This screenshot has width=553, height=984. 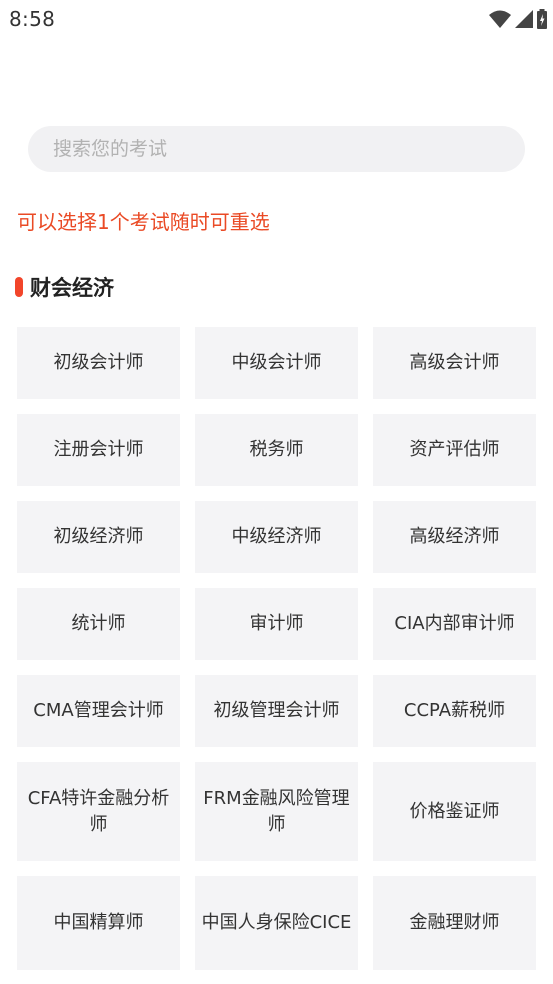 What do you see at coordinates (454, 711) in the screenshot?
I see `exam-option: CCPA薪税师` at bounding box center [454, 711].